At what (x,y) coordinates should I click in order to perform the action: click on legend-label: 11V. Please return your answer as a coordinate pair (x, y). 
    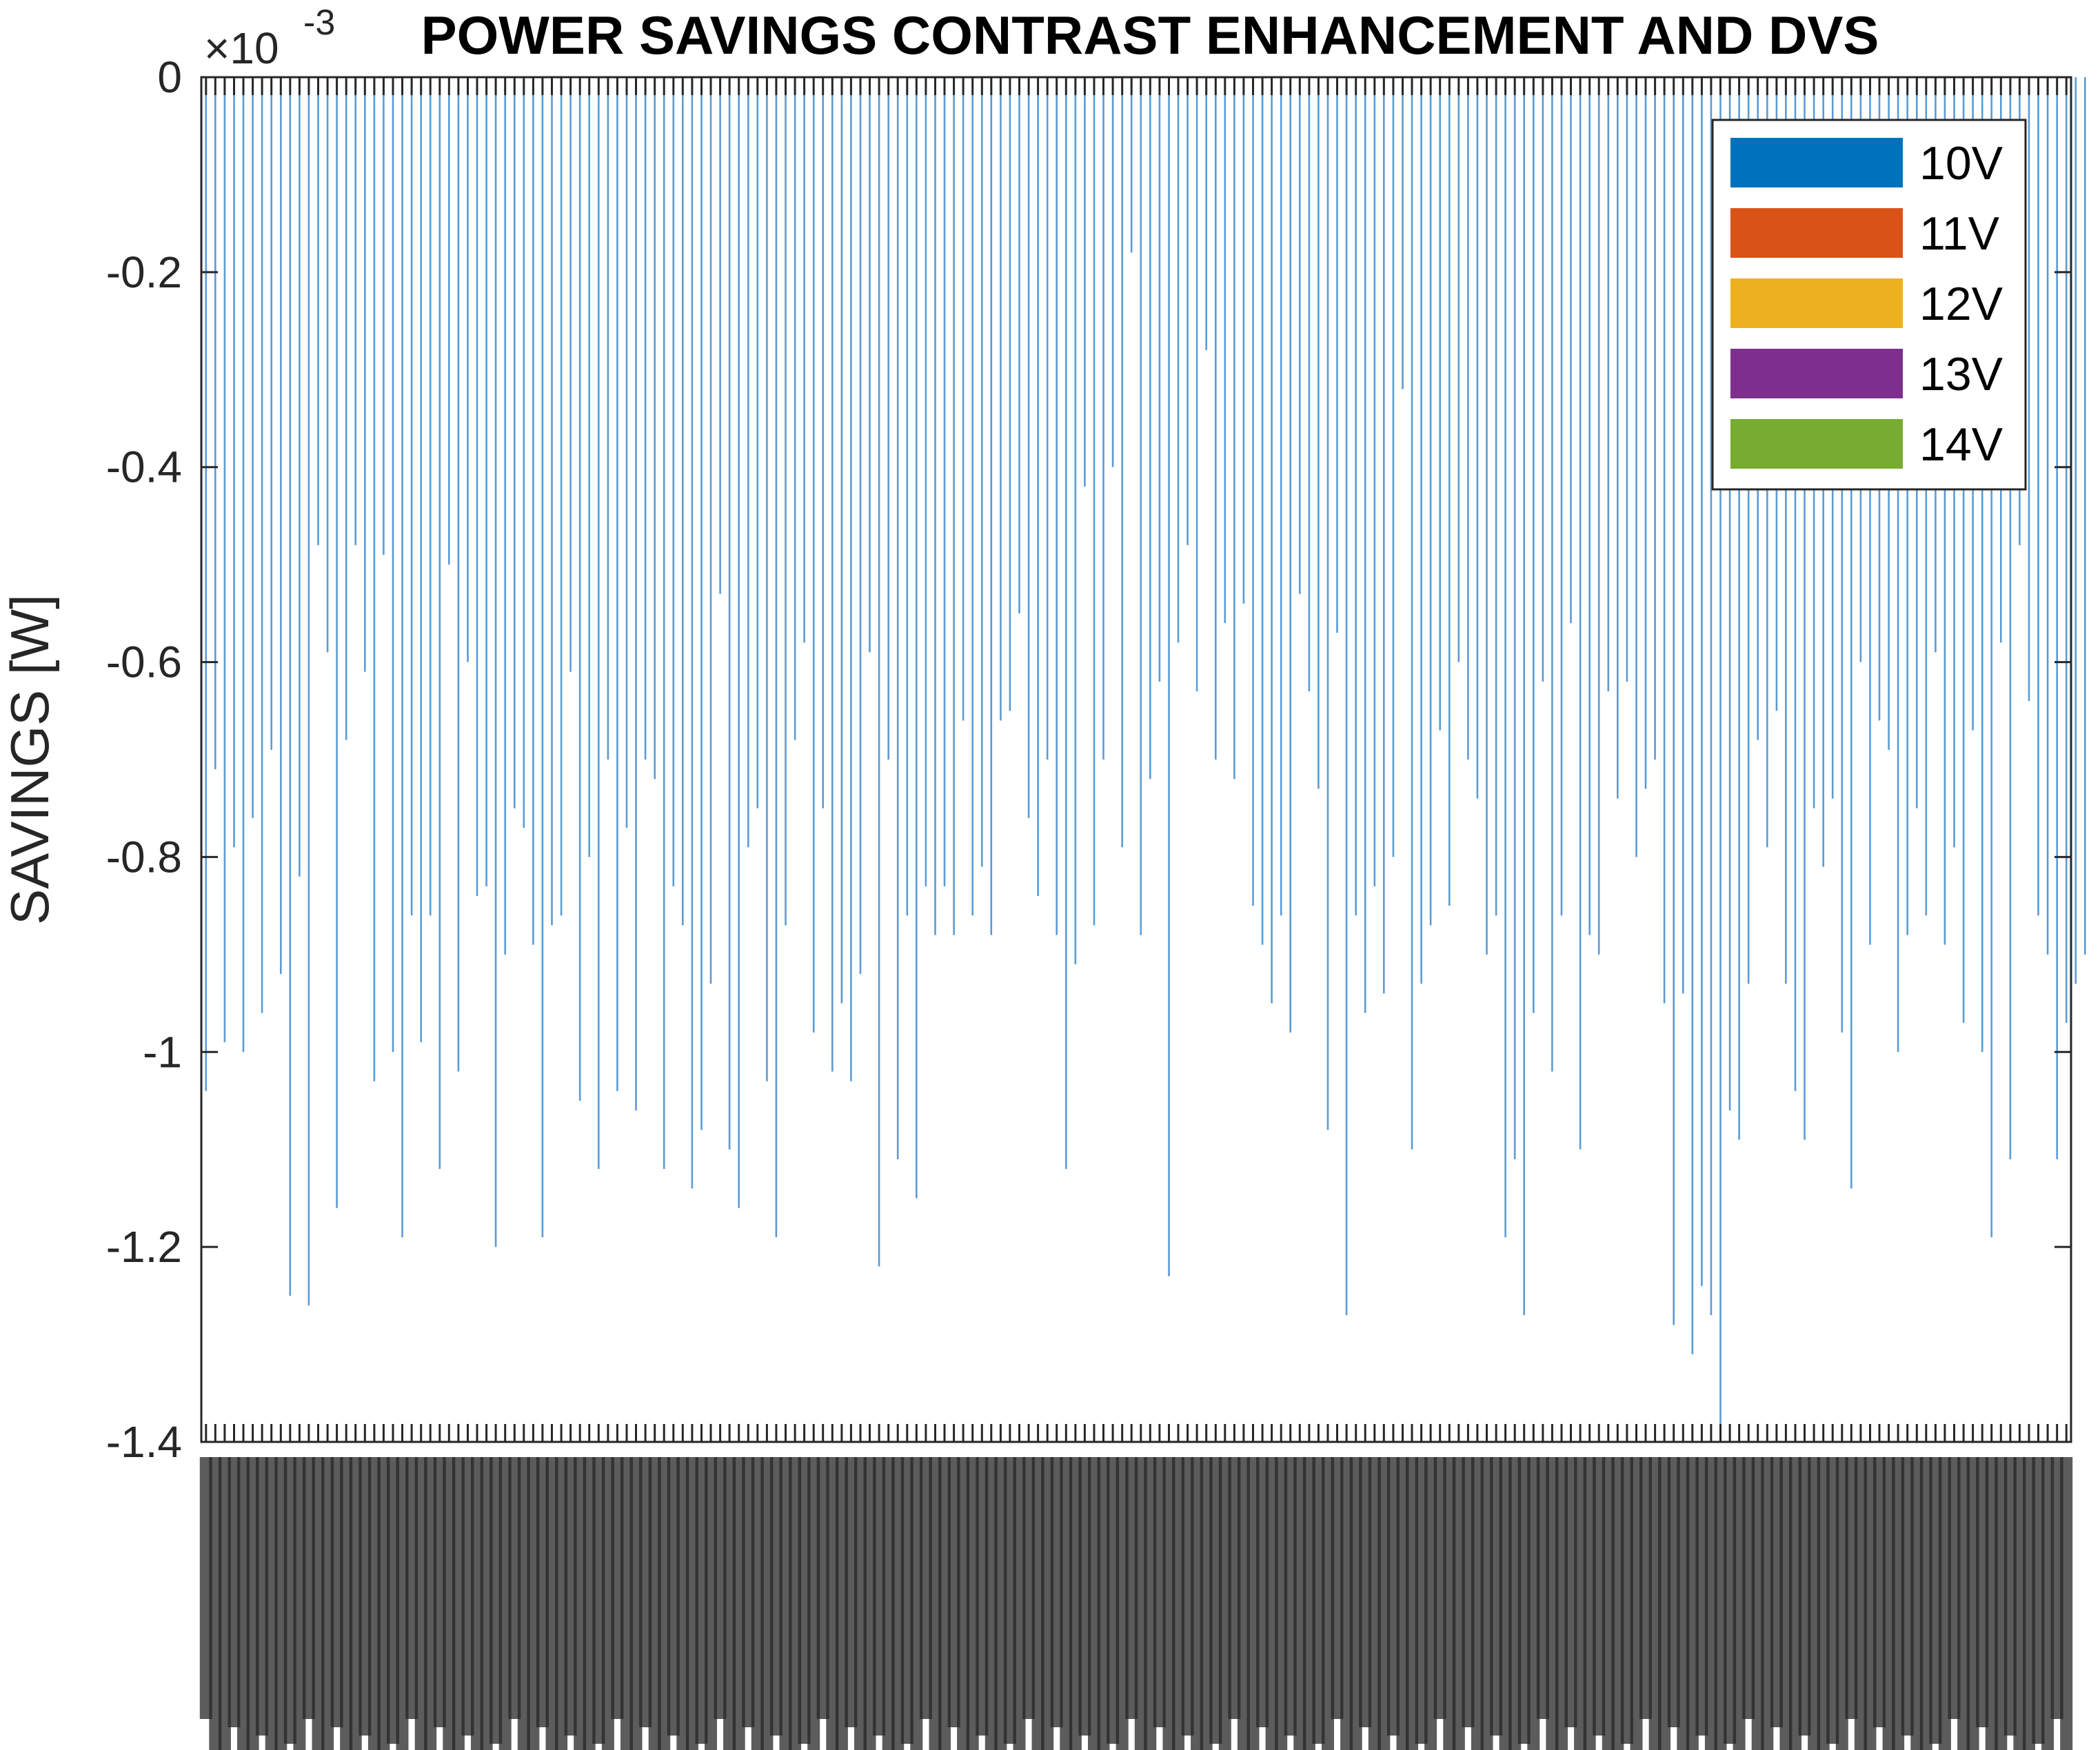
    Looking at the image, I should click on (1959, 233).